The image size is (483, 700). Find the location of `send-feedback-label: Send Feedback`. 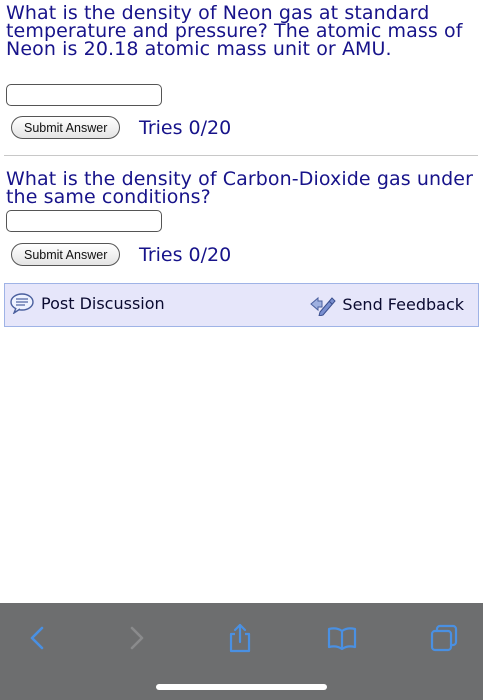

send-feedback-label: Send Feedback is located at coordinates (403, 304).